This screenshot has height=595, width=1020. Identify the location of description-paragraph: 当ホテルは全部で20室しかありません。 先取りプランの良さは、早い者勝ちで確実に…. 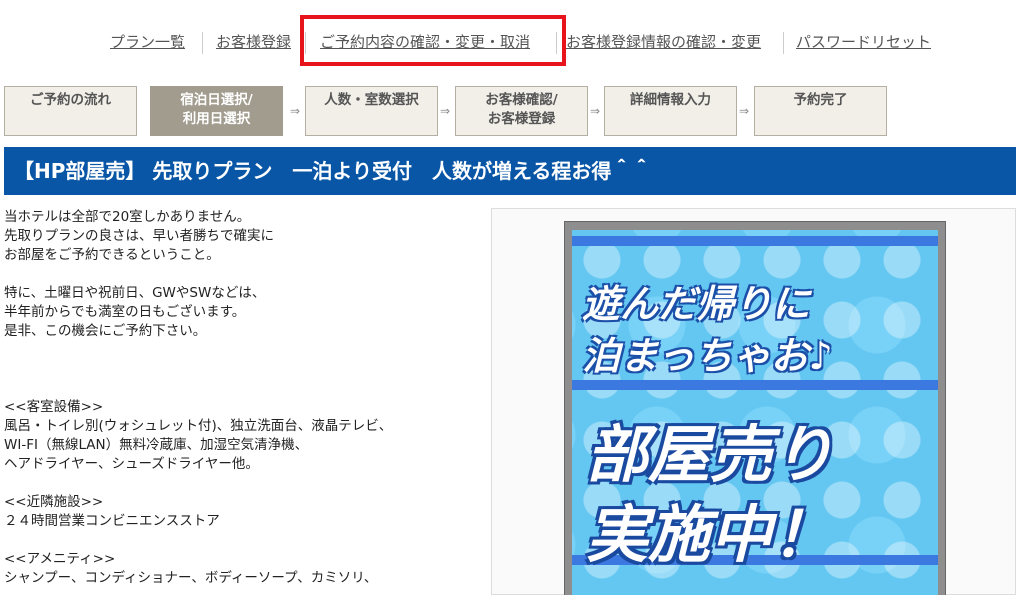
(139, 236).